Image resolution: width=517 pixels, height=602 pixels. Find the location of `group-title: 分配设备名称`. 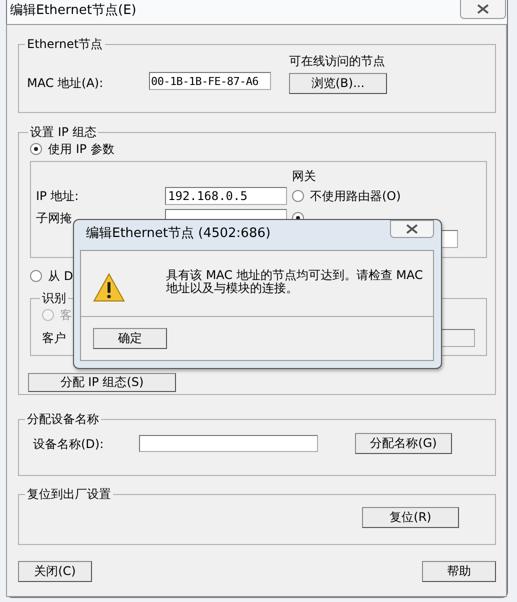

group-title: 分配设备名称 is located at coordinates (63, 419).